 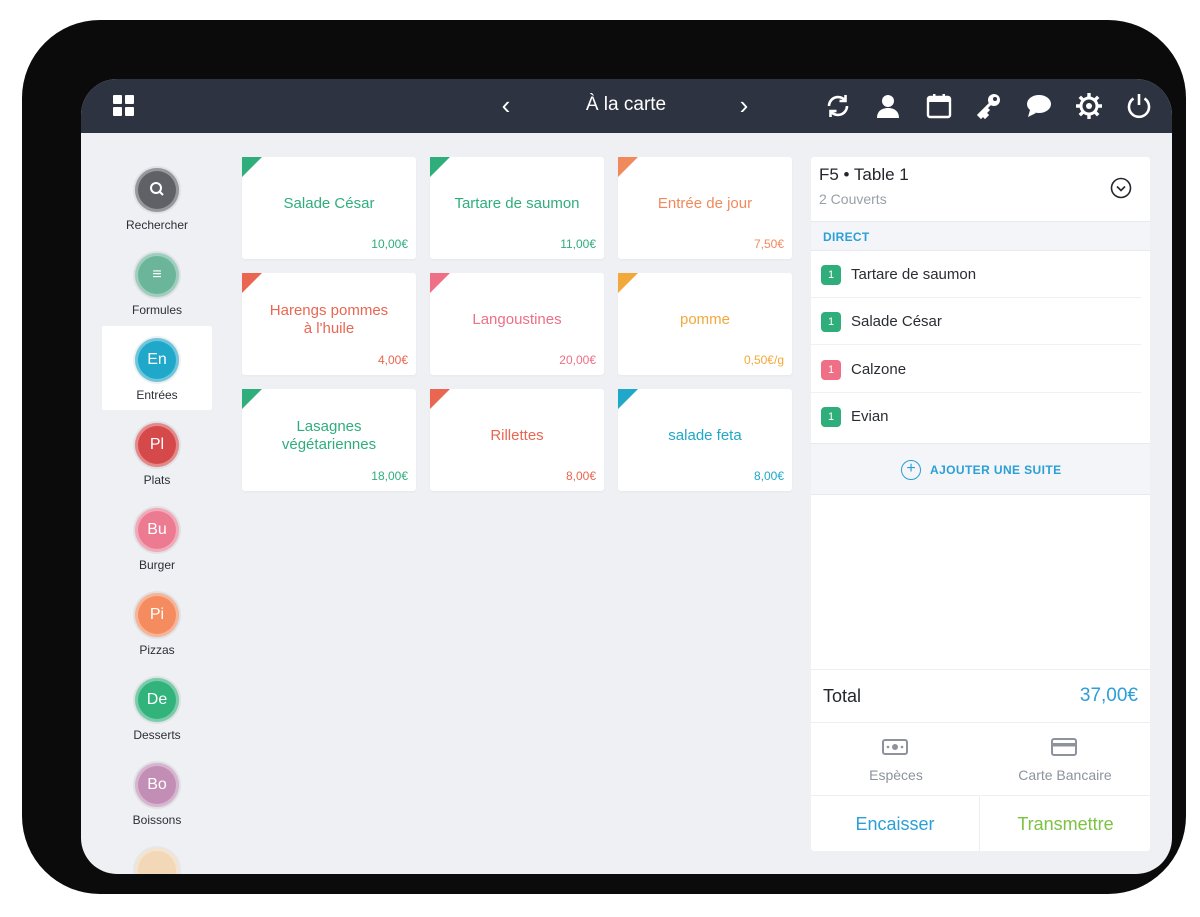 What do you see at coordinates (157, 445) in the screenshot?
I see `category-badge: Pl` at bounding box center [157, 445].